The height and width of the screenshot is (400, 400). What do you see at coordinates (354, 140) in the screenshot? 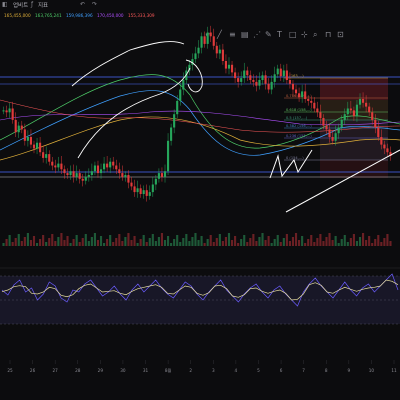
I see `fib-zone-low` at bounding box center [354, 140].